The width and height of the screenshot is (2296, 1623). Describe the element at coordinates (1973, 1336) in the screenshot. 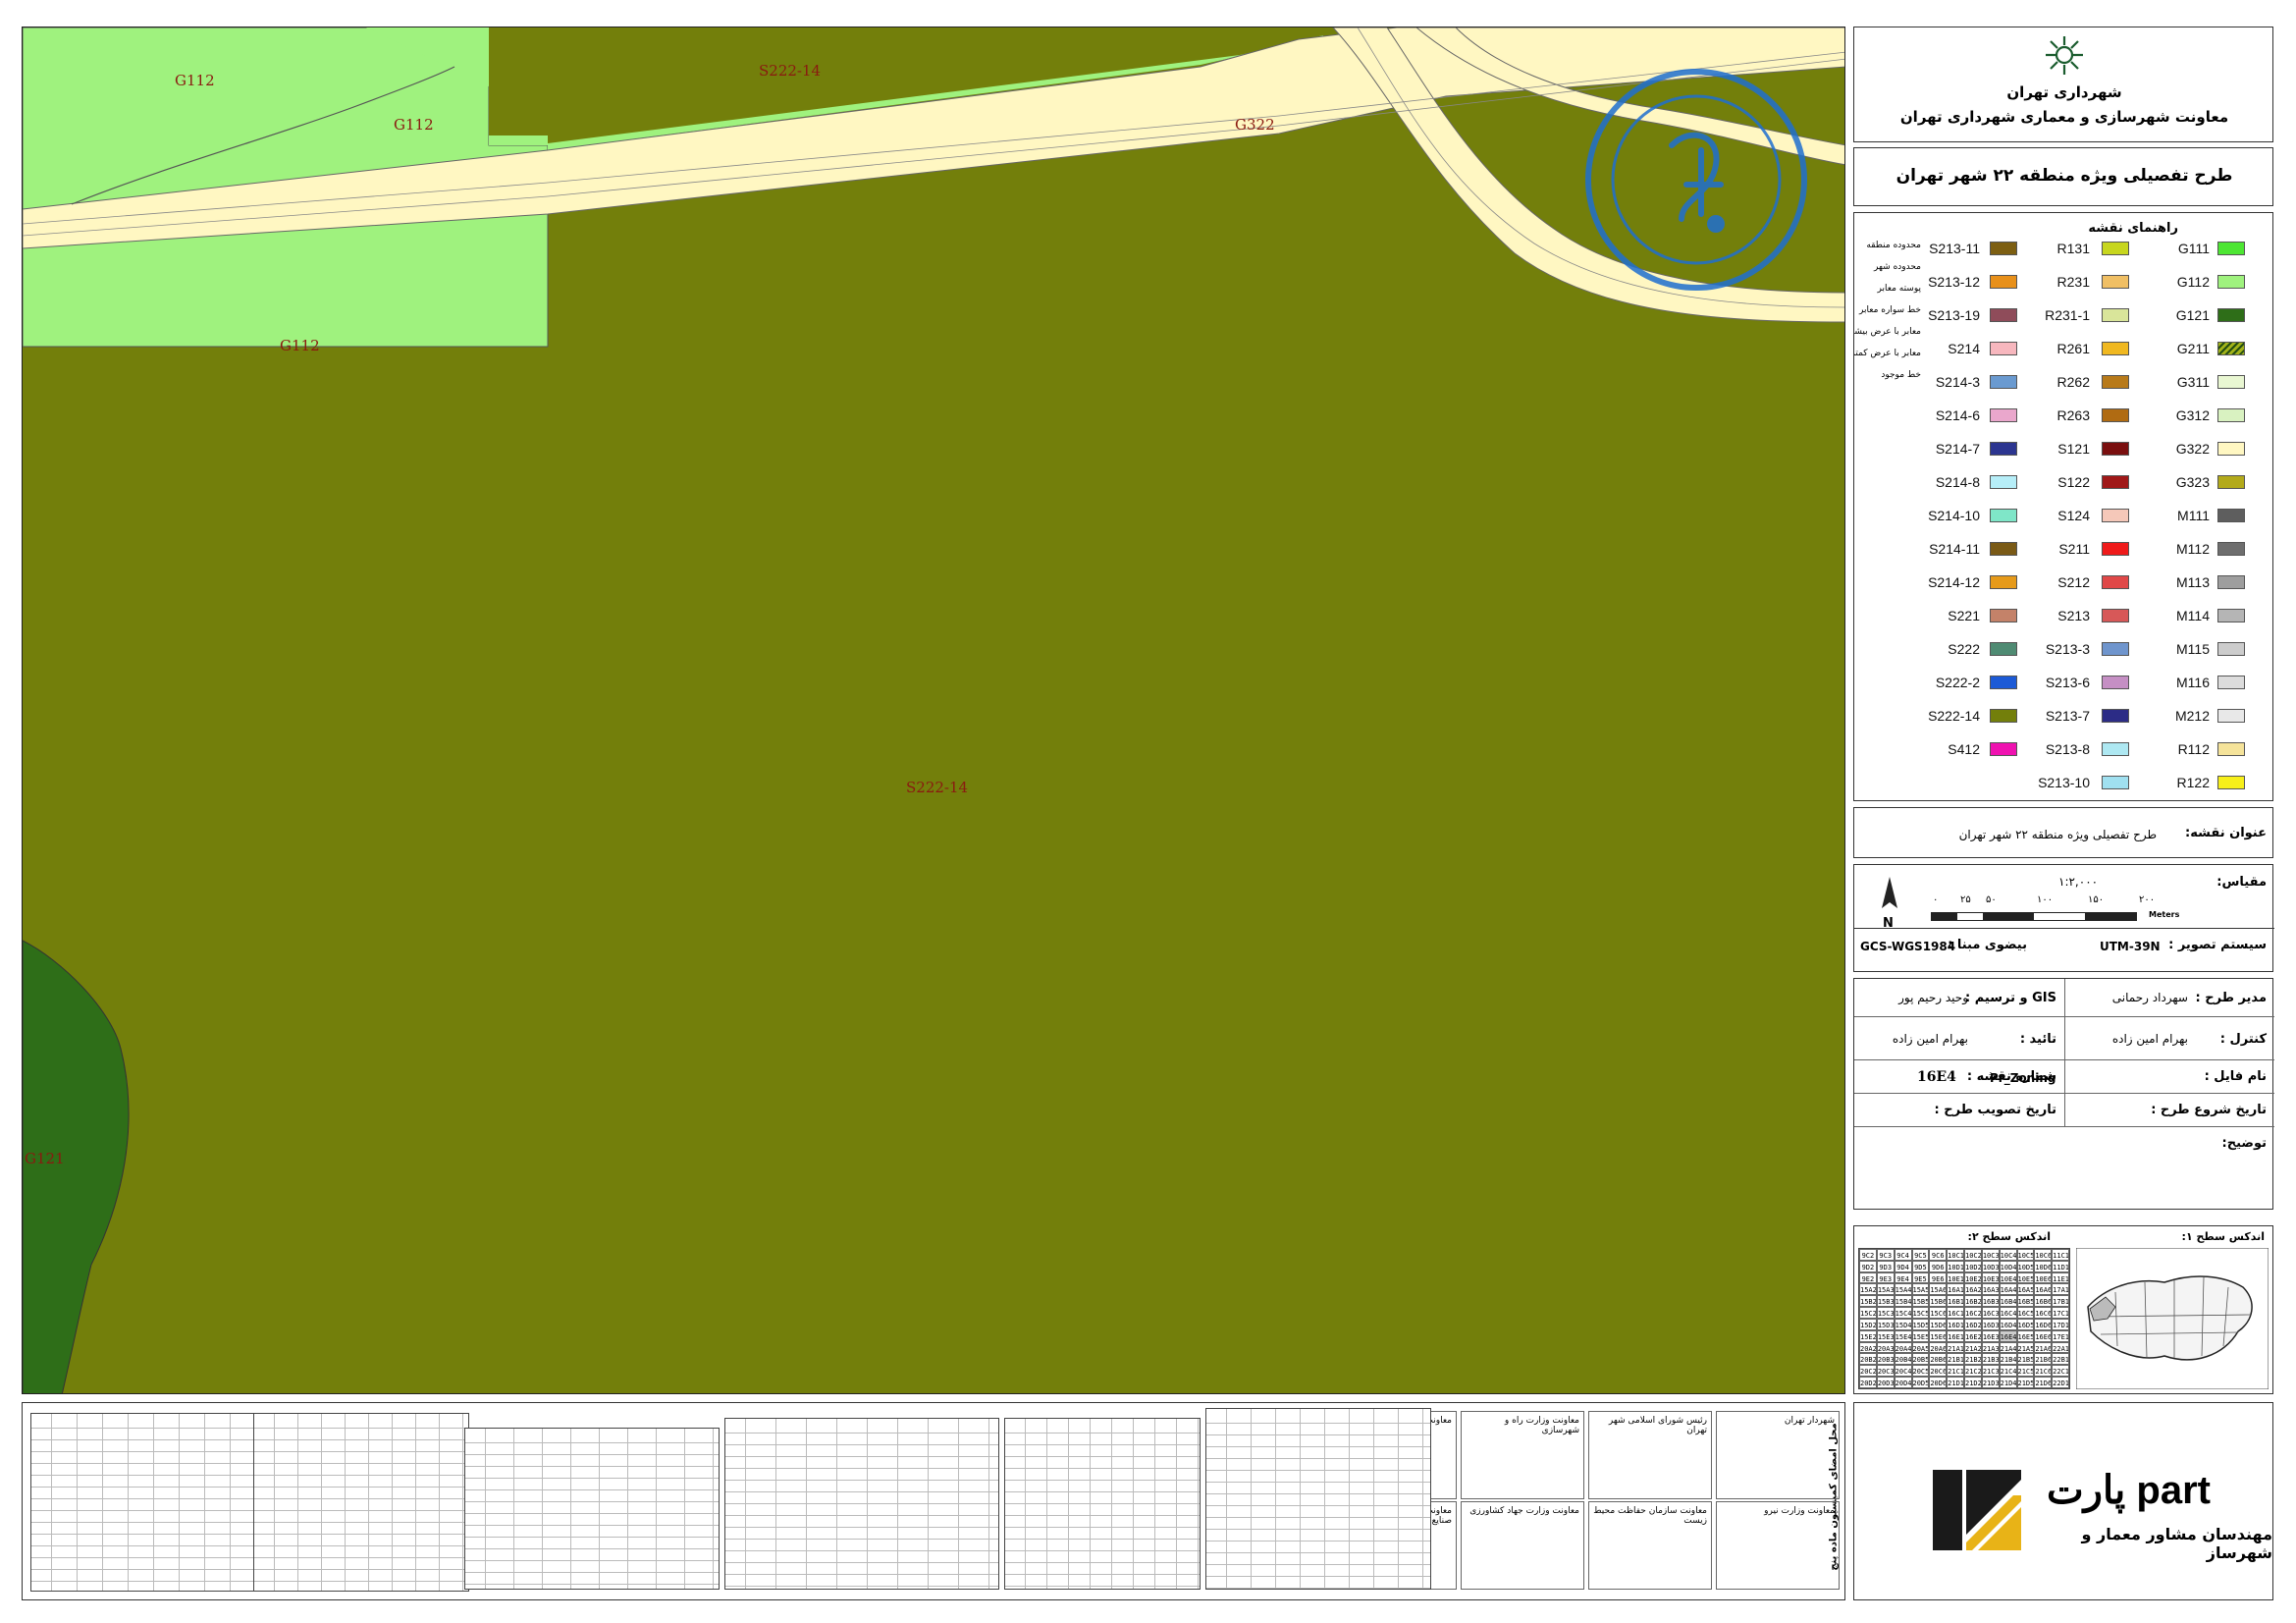

I see `index-cell: 16E2` at that location.